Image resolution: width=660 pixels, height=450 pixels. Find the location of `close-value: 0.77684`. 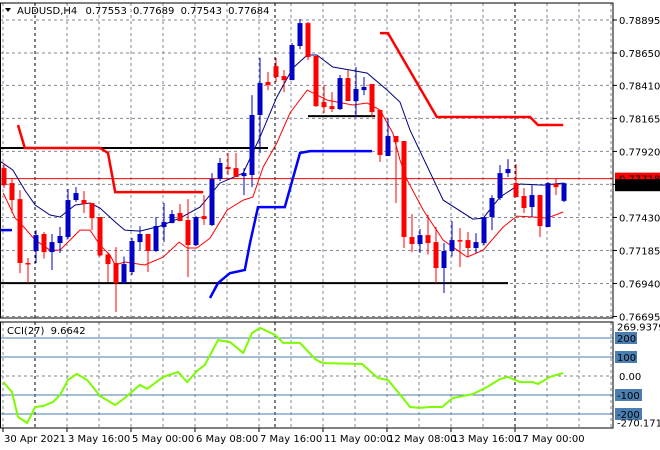

close-value: 0.77684 is located at coordinates (248, 11).